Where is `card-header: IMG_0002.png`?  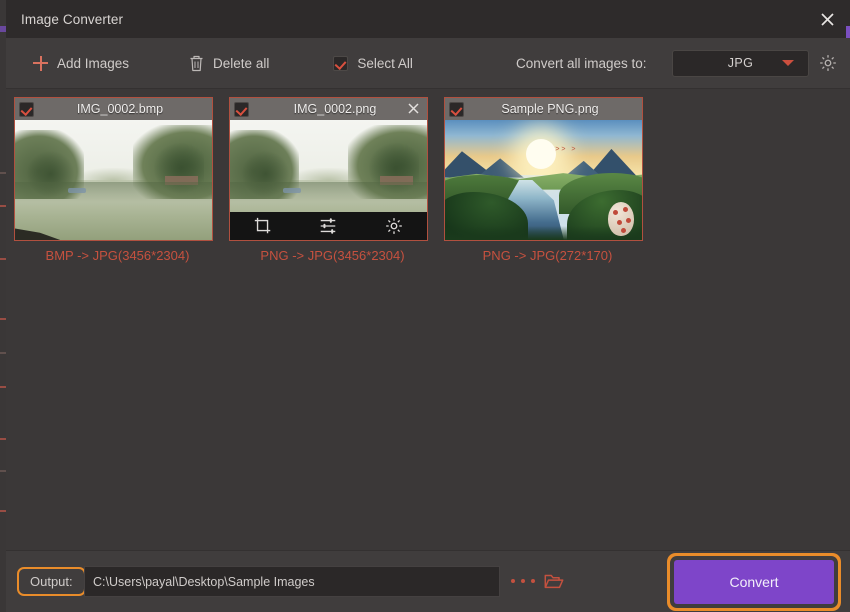
card-header: IMG_0002.png is located at coordinates (328, 109).